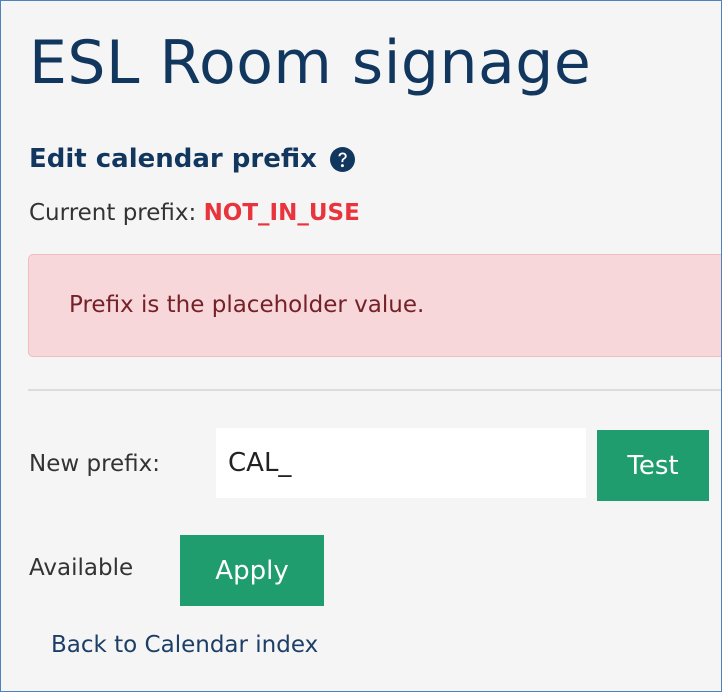 The image size is (722, 692). I want to click on current-prefix-value: NOT_IN_USE, so click(281, 213).